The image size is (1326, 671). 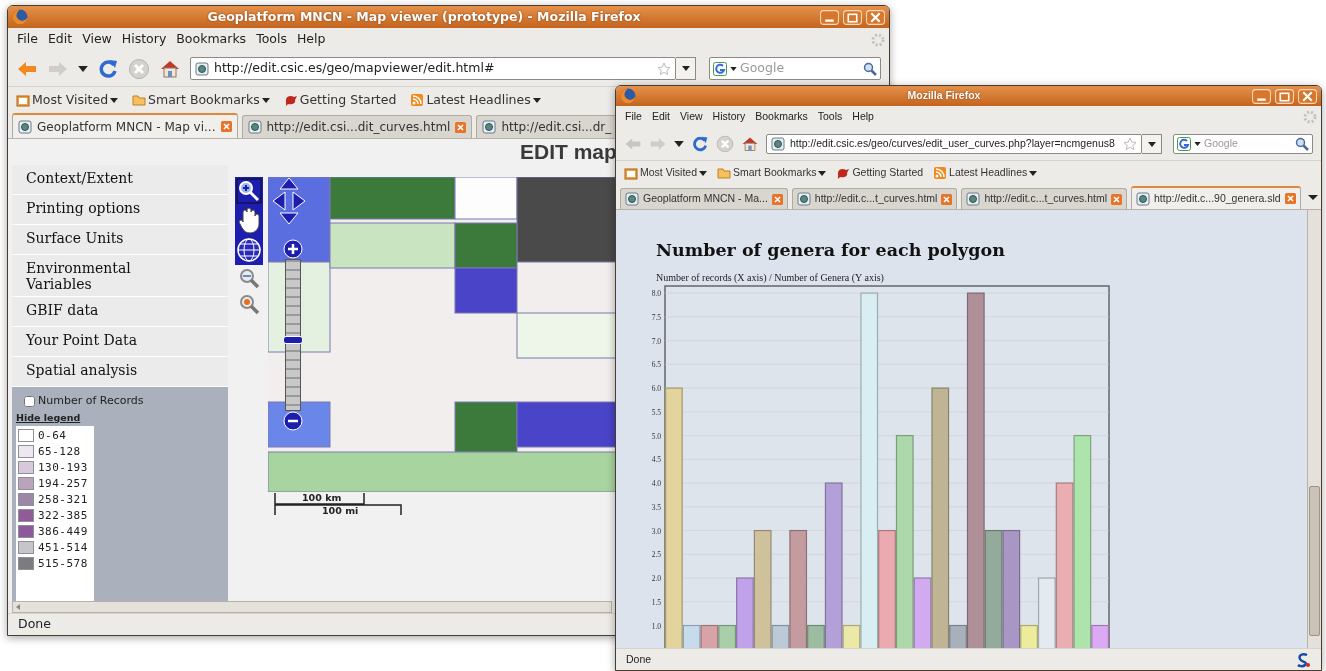 I want to click on slider-thumb, so click(x=293, y=339).